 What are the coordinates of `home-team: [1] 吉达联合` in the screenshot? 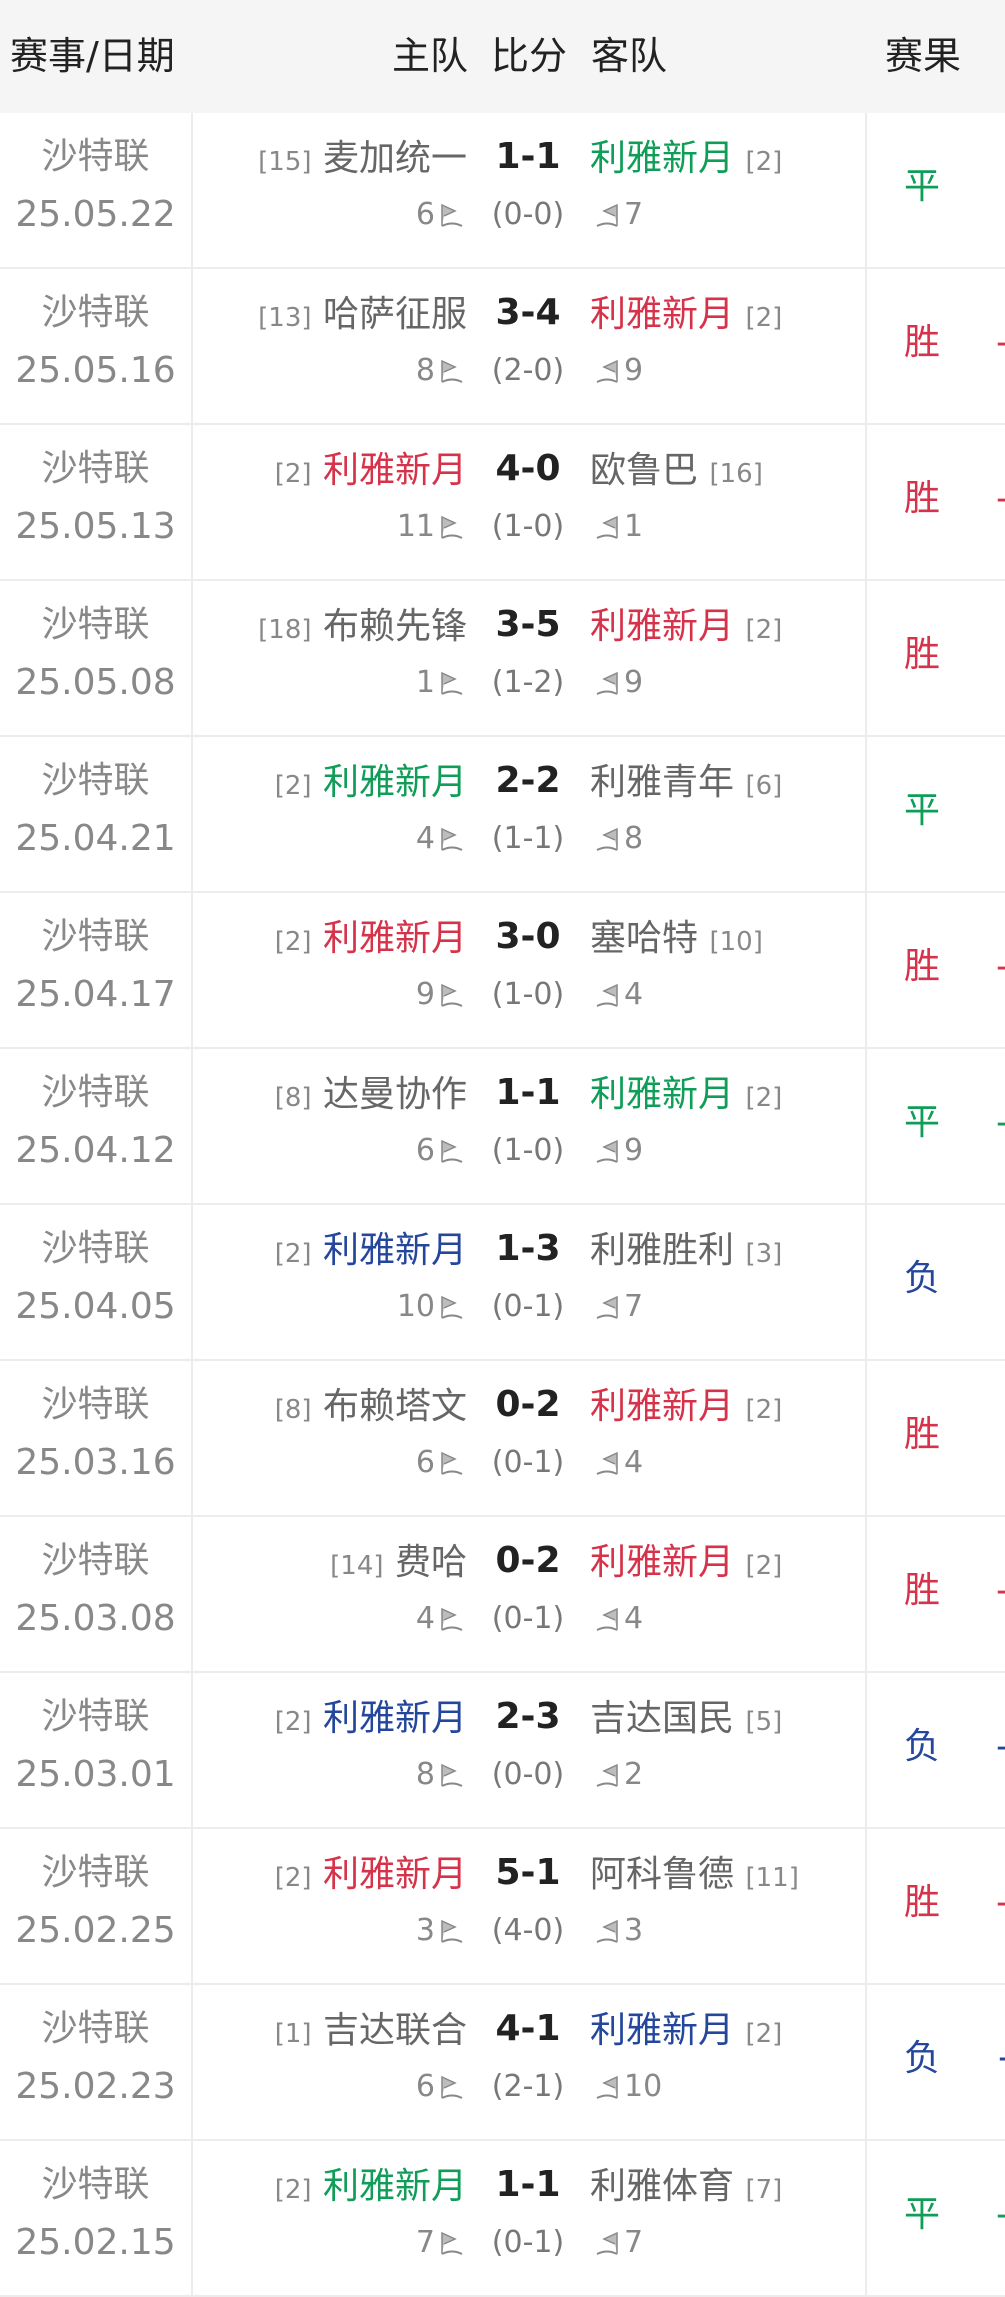 It's located at (371, 2032).